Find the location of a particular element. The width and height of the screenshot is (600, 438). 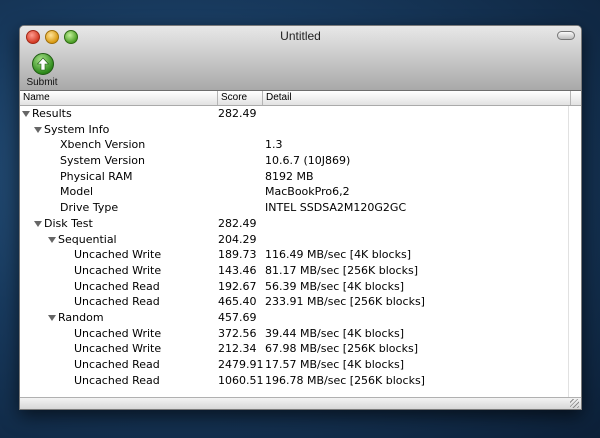

outline-row: Random 457.69 is located at coordinates (300, 318).